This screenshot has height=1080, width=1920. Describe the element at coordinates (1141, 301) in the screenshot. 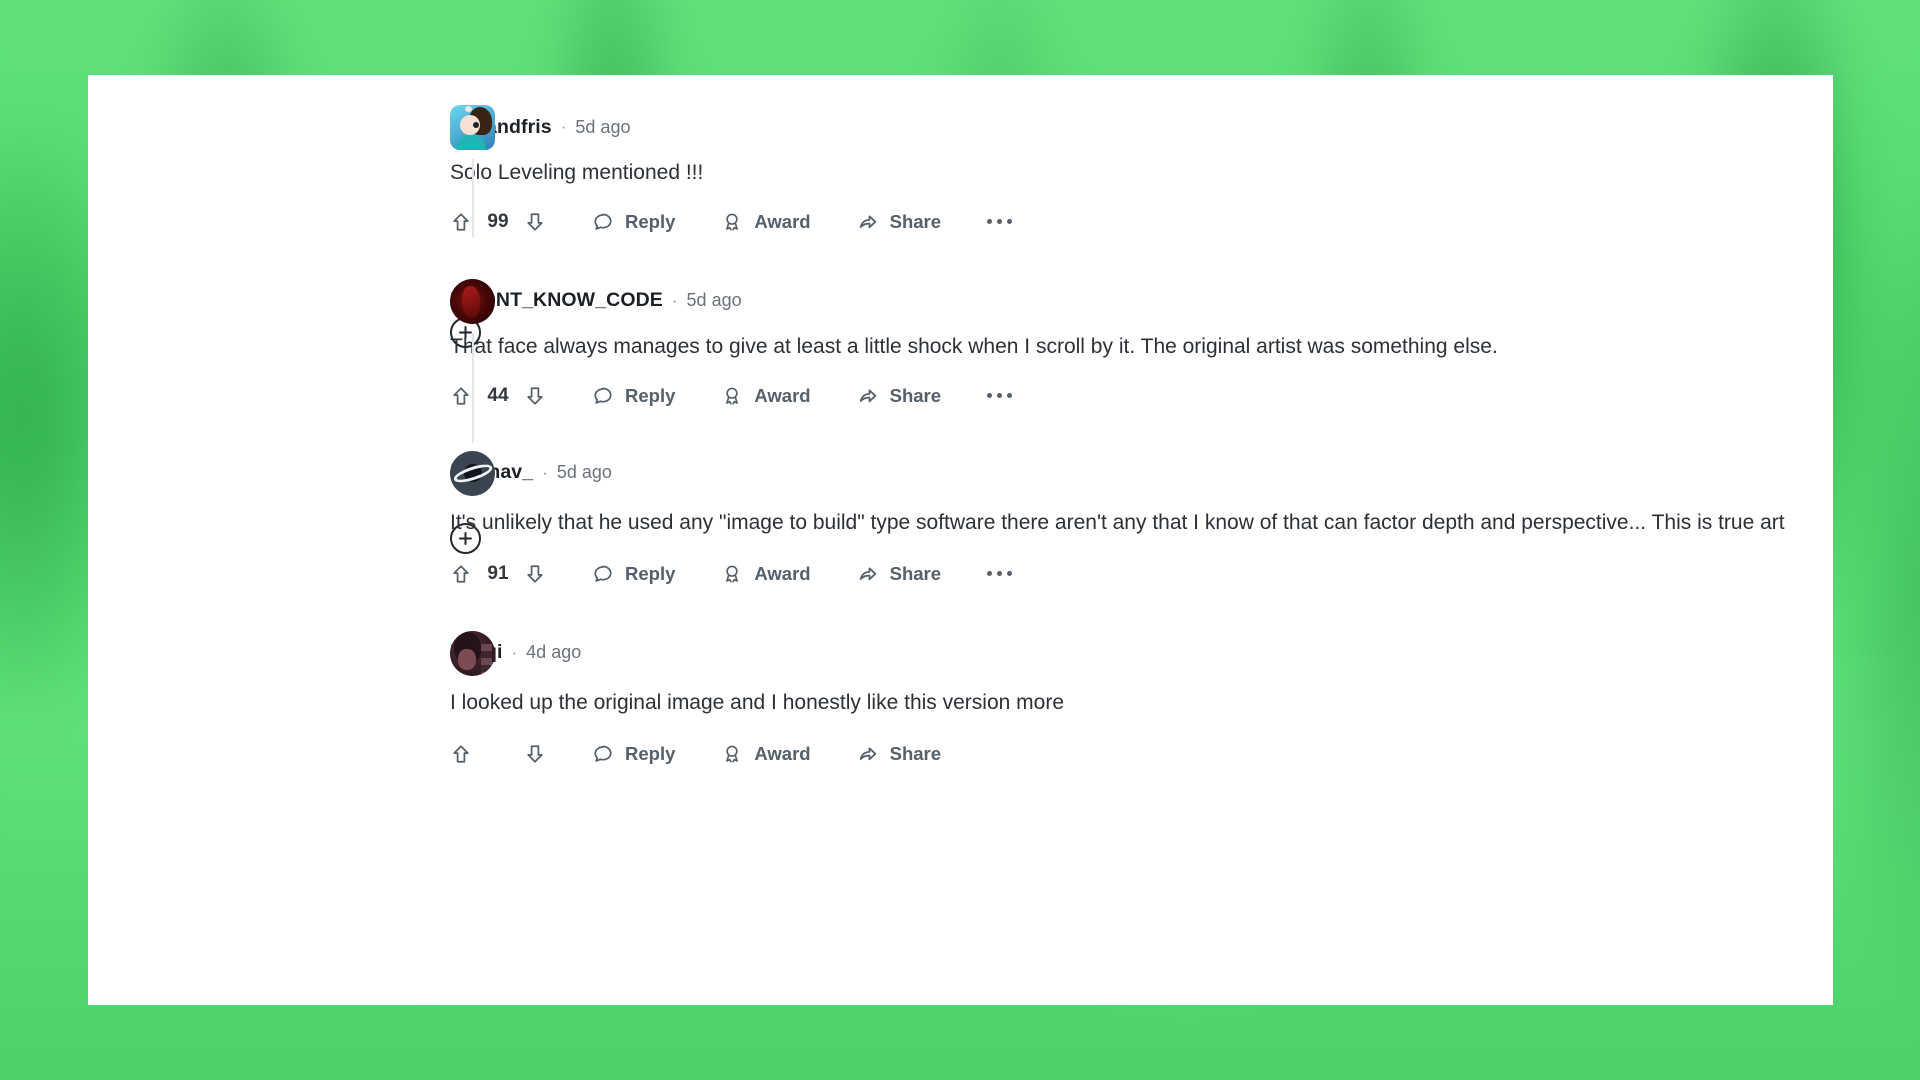

I see `comment-header: I_DONT_KNOW_CODE · 5d ago` at that location.